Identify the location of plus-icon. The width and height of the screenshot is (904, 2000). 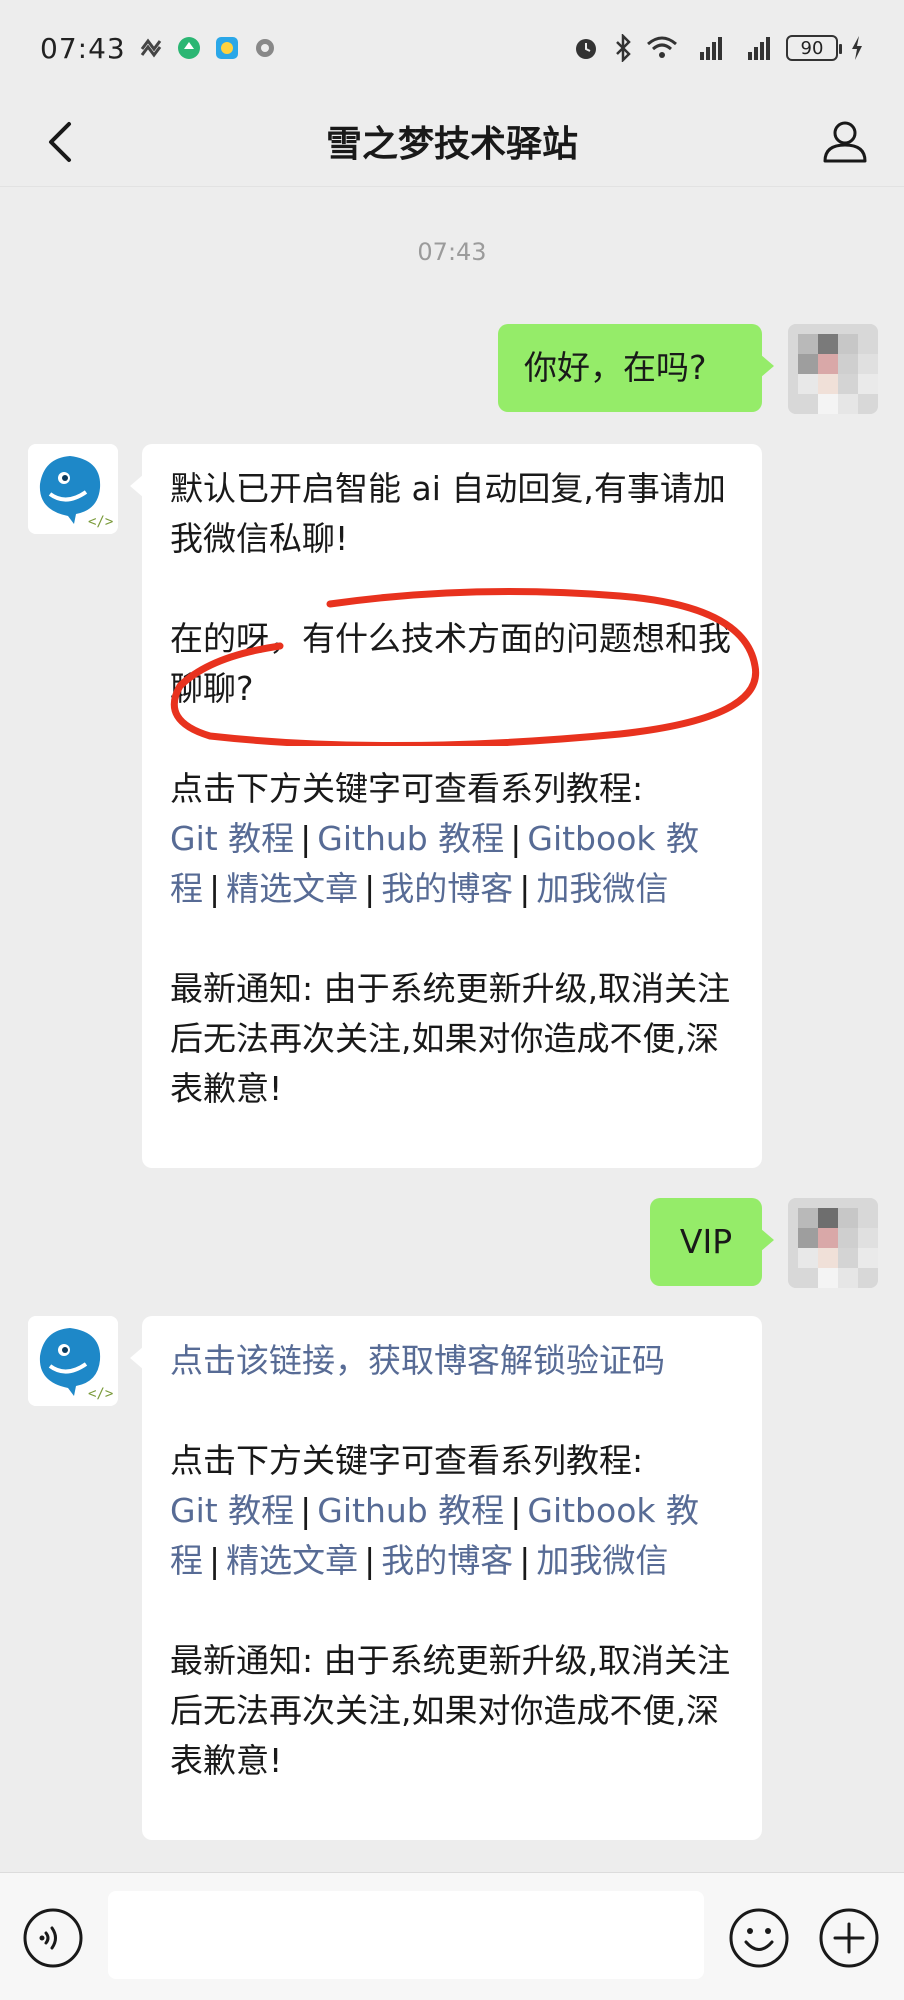
(849, 1938).